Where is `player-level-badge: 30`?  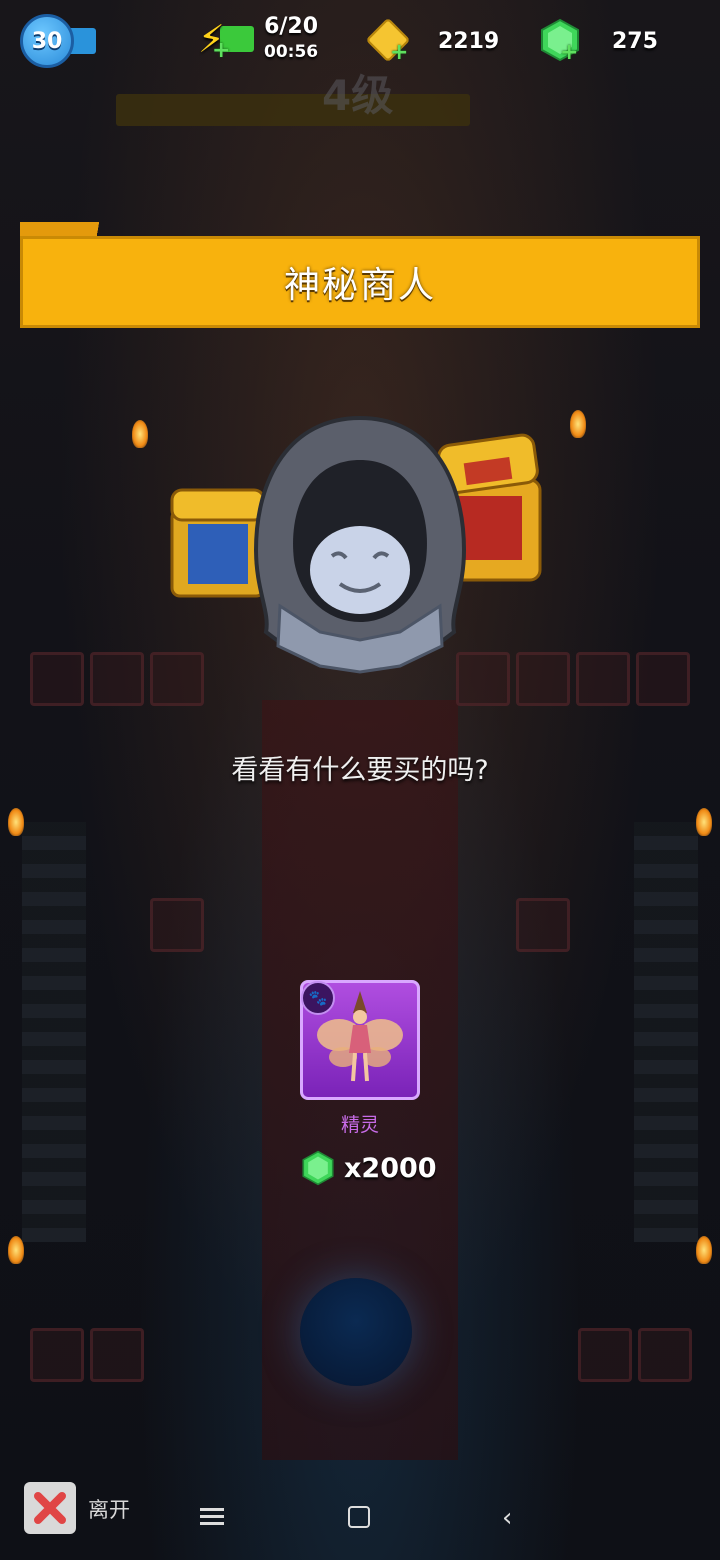 player-level-badge: 30 is located at coordinates (47, 41).